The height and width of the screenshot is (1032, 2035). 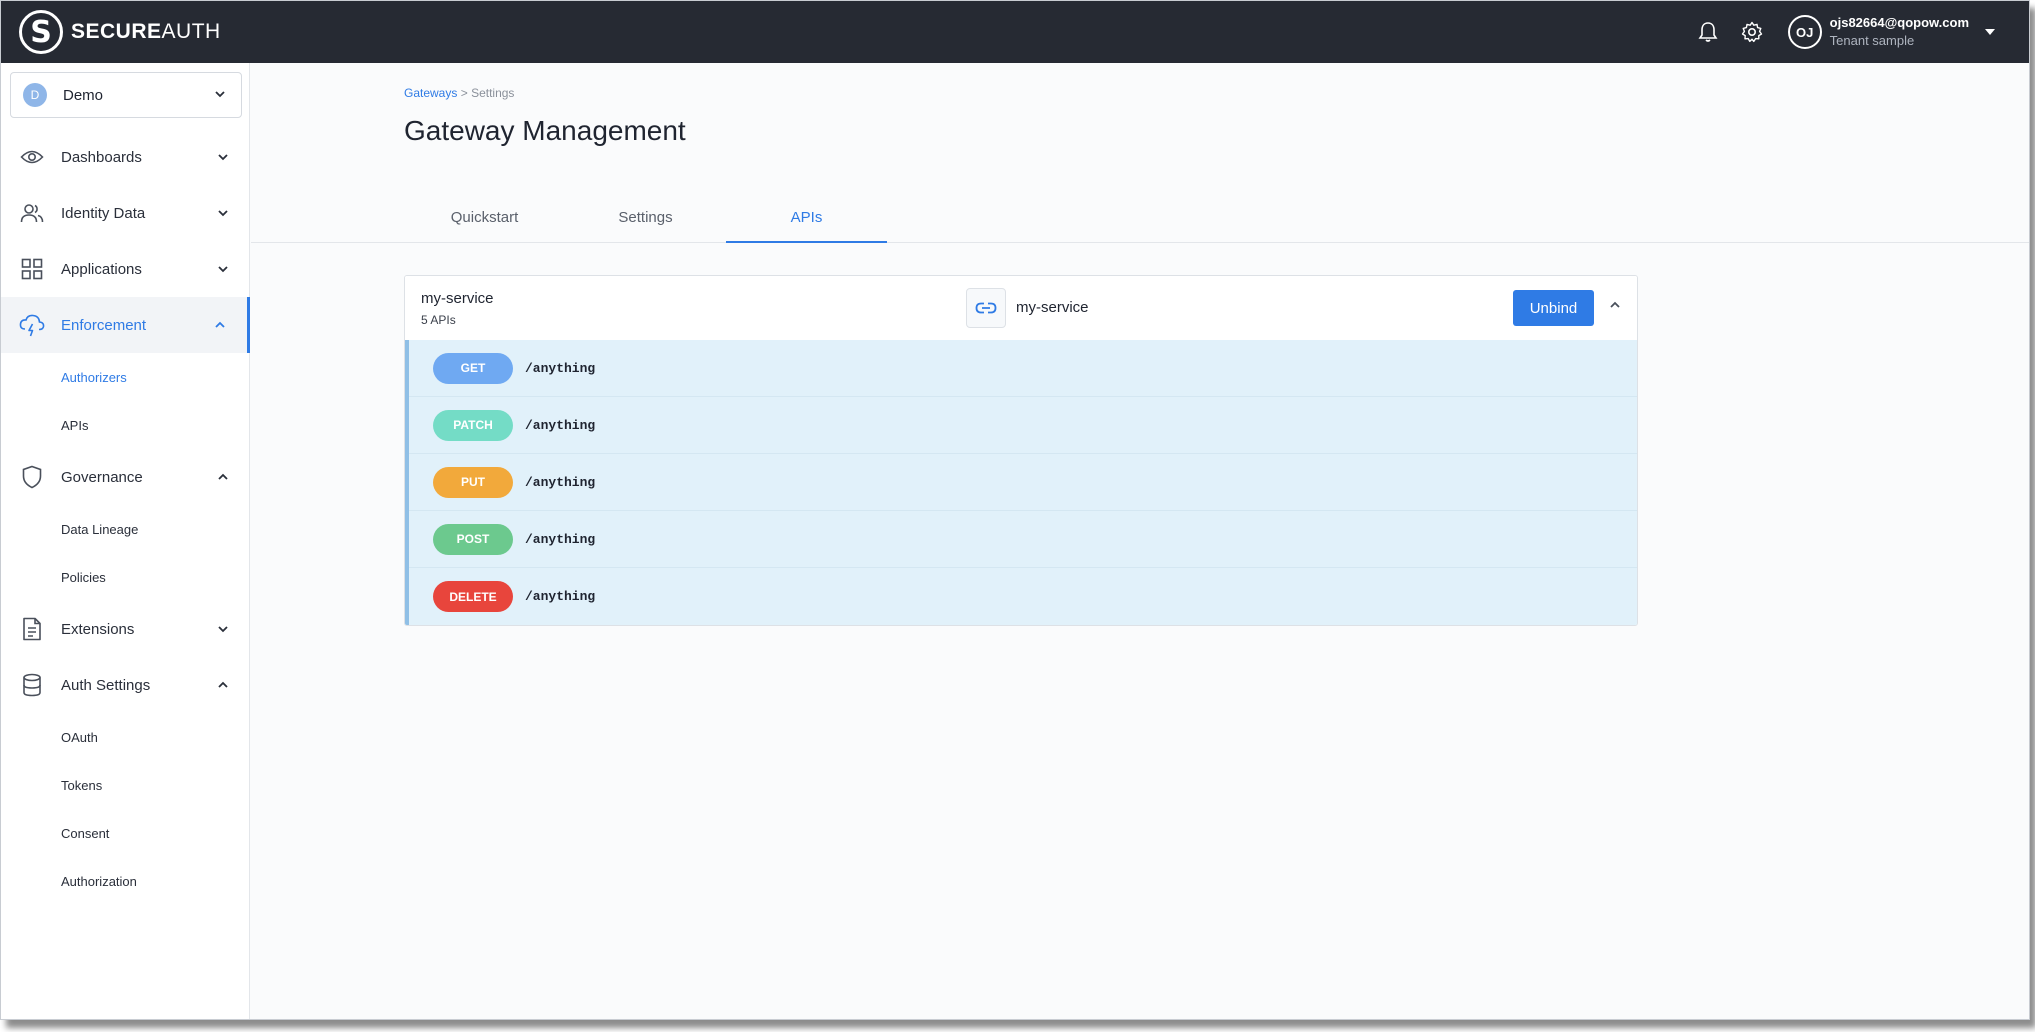 What do you see at coordinates (457, 298) in the screenshot?
I see `service-name: my-service` at bounding box center [457, 298].